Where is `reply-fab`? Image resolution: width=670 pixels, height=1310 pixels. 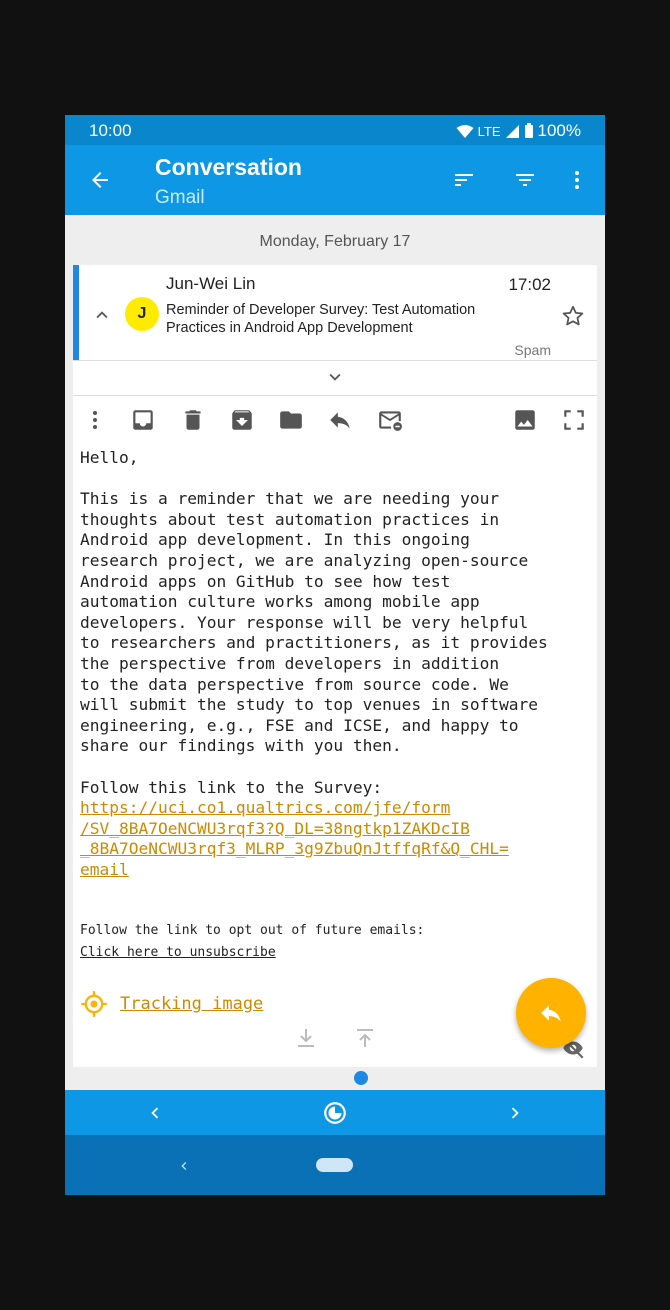
reply-fab is located at coordinates (551, 1013).